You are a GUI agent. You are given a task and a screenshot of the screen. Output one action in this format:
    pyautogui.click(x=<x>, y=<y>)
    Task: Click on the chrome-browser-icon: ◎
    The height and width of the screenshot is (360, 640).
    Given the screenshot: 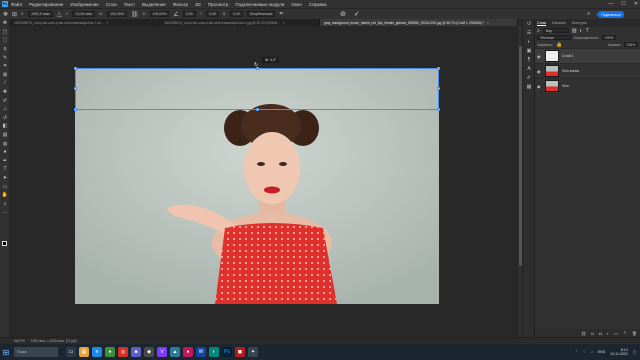 What is the action you would take?
    pyautogui.click(x=123, y=352)
    